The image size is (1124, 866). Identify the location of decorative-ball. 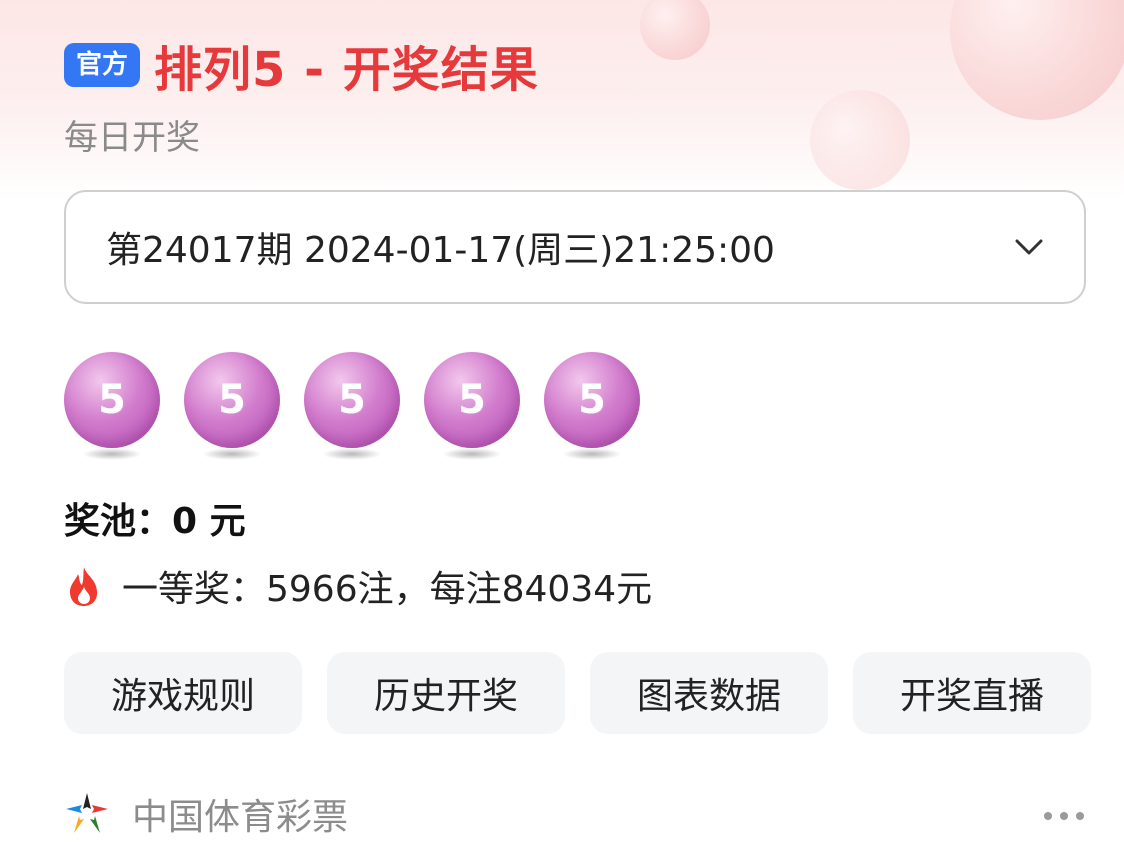
(860, 140).